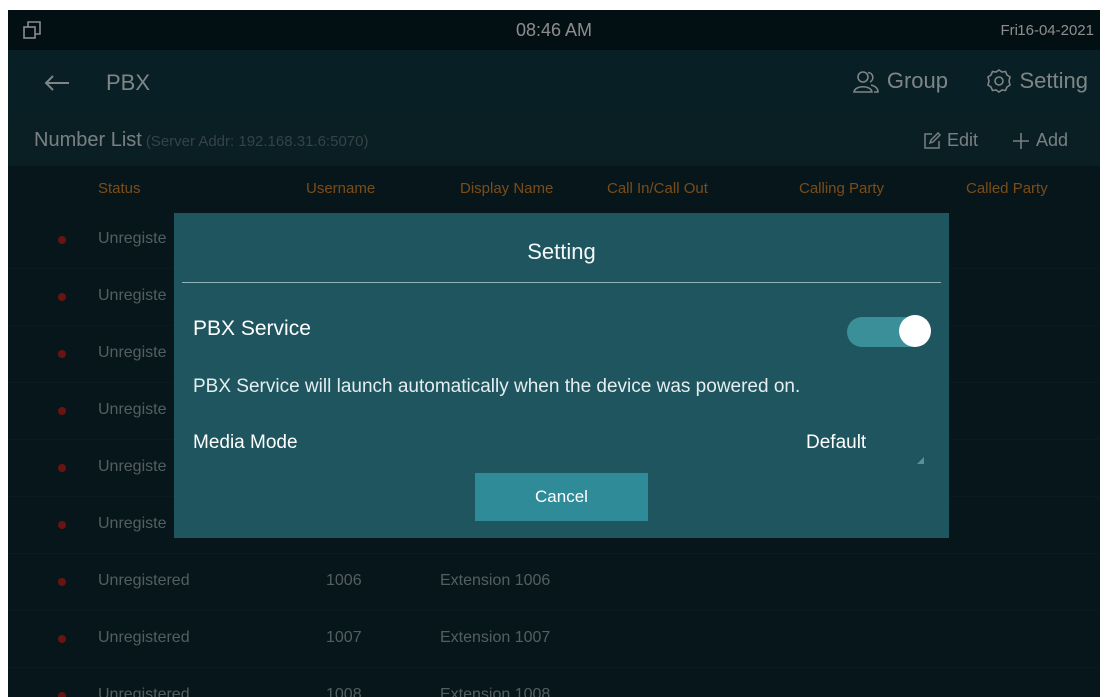  What do you see at coordinates (920, 460) in the screenshot?
I see `dropdown-corner-icon` at bounding box center [920, 460].